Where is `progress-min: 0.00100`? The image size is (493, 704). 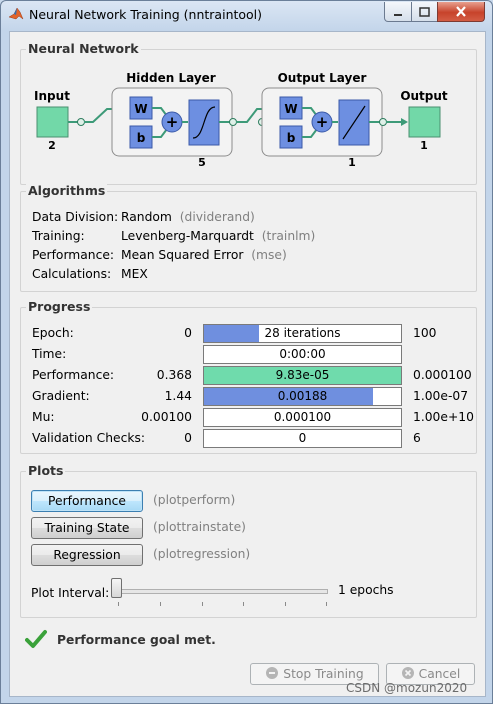
progress-min: 0.00100 is located at coordinates (166, 417).